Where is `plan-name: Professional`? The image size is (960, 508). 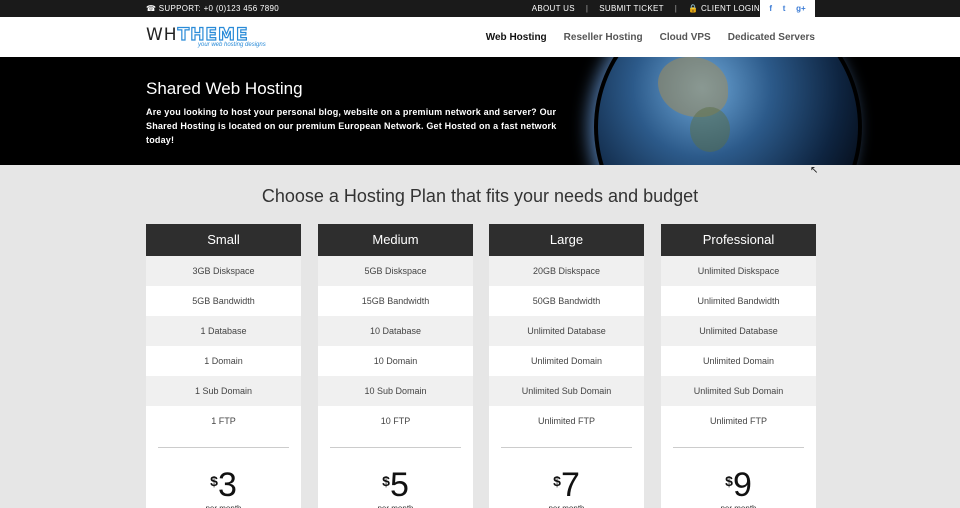
plan-name: Professional is located at coordinates (738, 240).